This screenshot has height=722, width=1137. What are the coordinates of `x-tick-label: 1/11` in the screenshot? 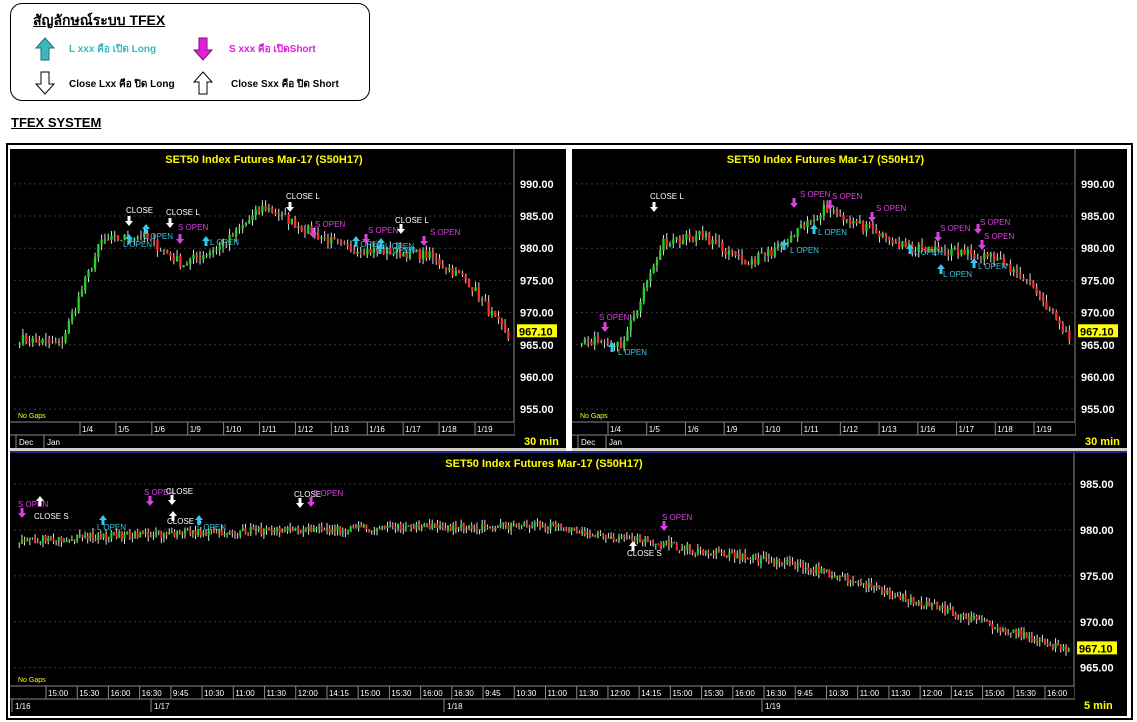 It's located at (812, 429).